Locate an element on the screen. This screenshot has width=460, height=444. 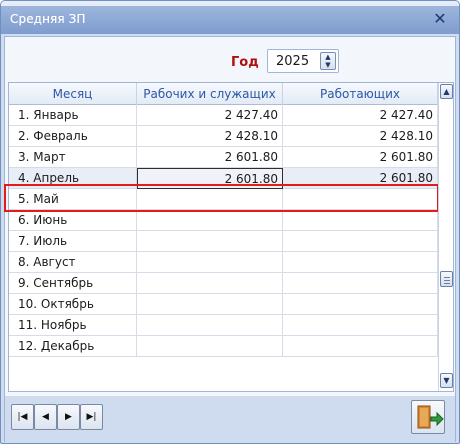
exit-door-icon is located at coordinates (430, 417).